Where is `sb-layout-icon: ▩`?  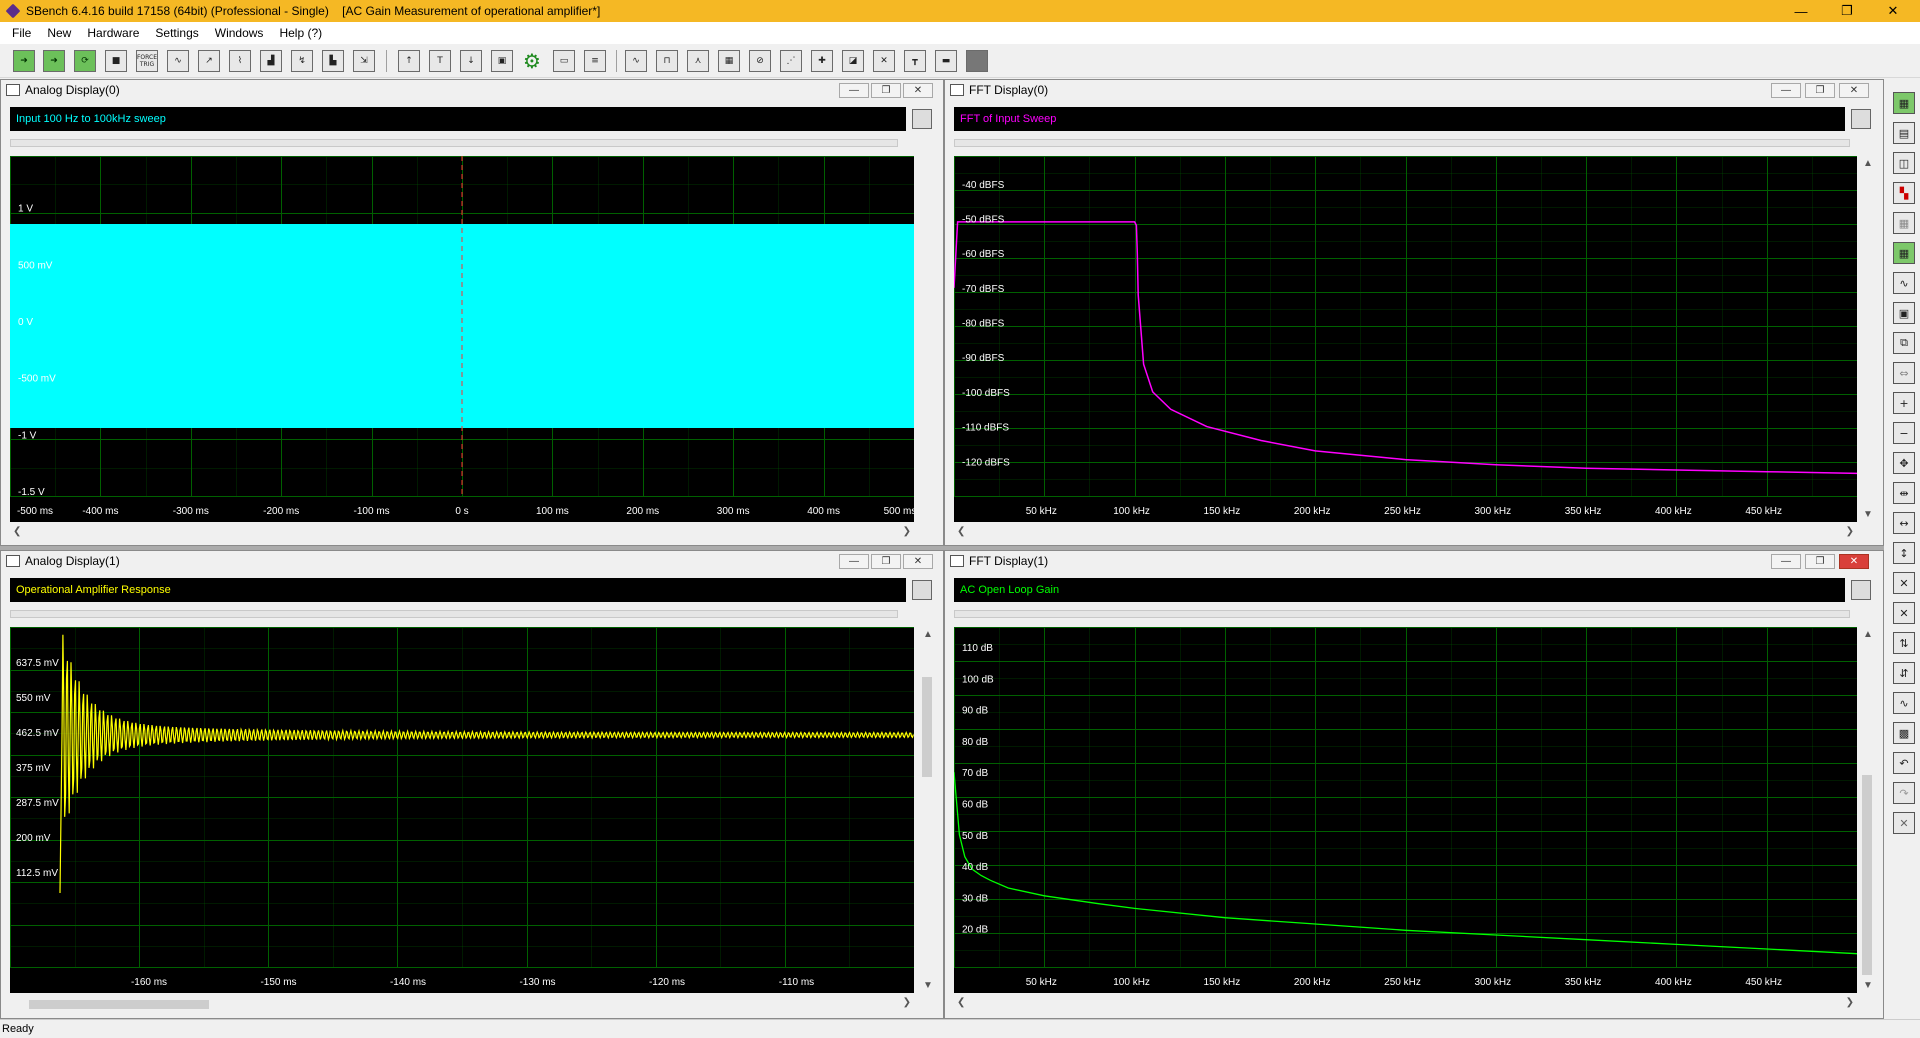
sb-layout-icon: ▩ is located at coordinates (1904, 733).